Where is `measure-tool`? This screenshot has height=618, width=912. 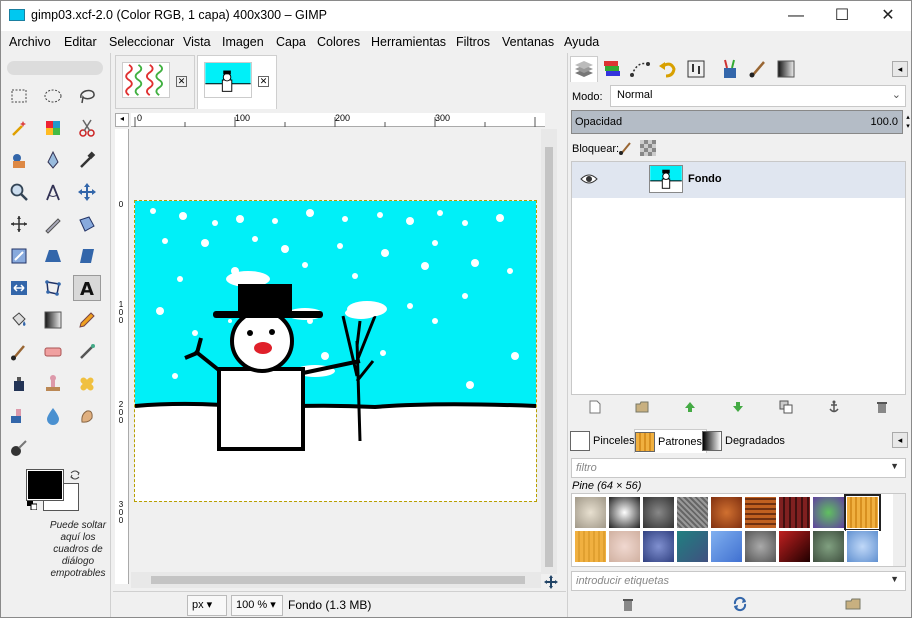 measure-tool is located at coordinates (53, 192).